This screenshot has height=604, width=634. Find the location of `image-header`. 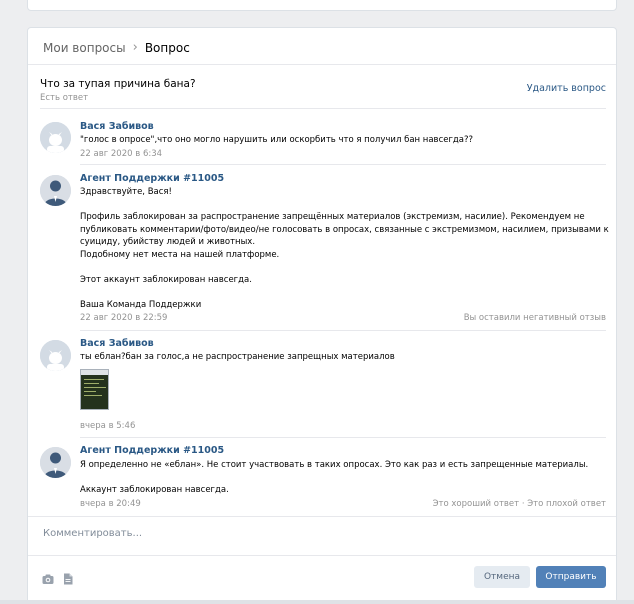

image-header is located at coordinates (94, 372).